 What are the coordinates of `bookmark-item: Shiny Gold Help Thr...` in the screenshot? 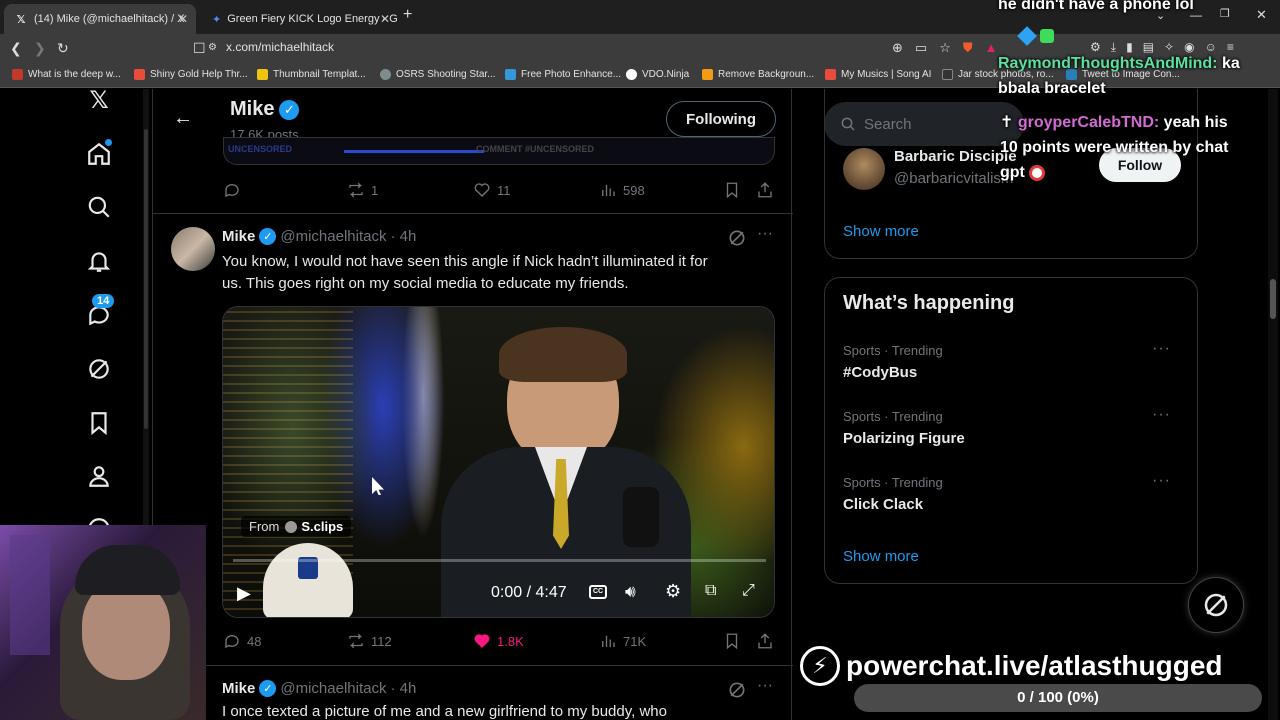 It's located at (191, 74).